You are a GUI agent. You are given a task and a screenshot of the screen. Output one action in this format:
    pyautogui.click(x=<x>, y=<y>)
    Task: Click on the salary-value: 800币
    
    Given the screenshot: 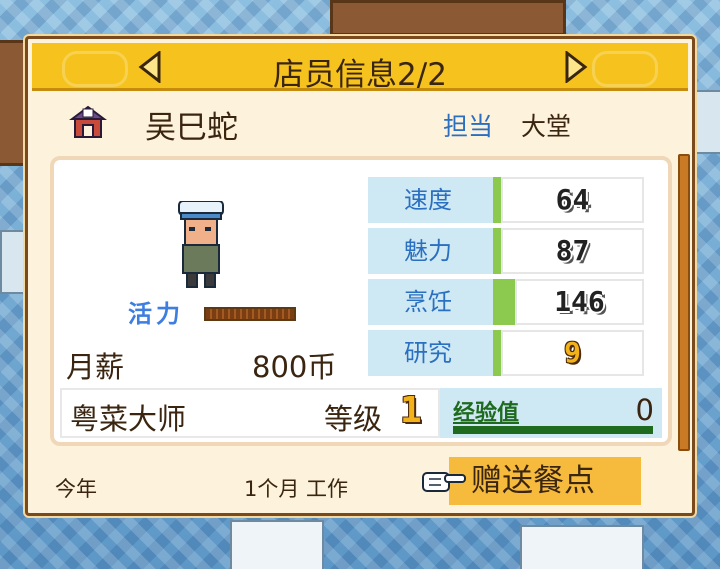 What is the action you would take?
    pyautogui.click(x=294, y=367)
    